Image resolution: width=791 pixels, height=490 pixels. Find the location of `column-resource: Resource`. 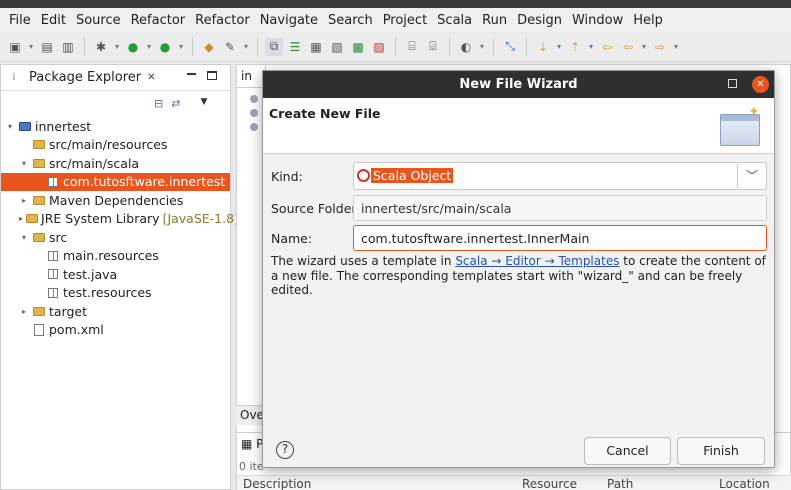

column-resource: Resource is located at coordinates (549, 483).